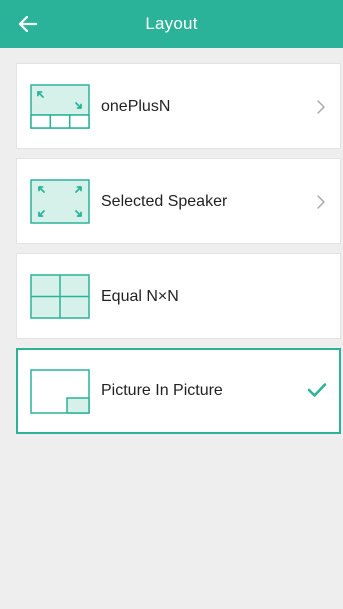 This screenshot has height=609, width=343. What do you see at coordinates (60, 296) in the screenshot?
I see `equal-n-by-n-layout-icon` at bounding box center [60, 296].